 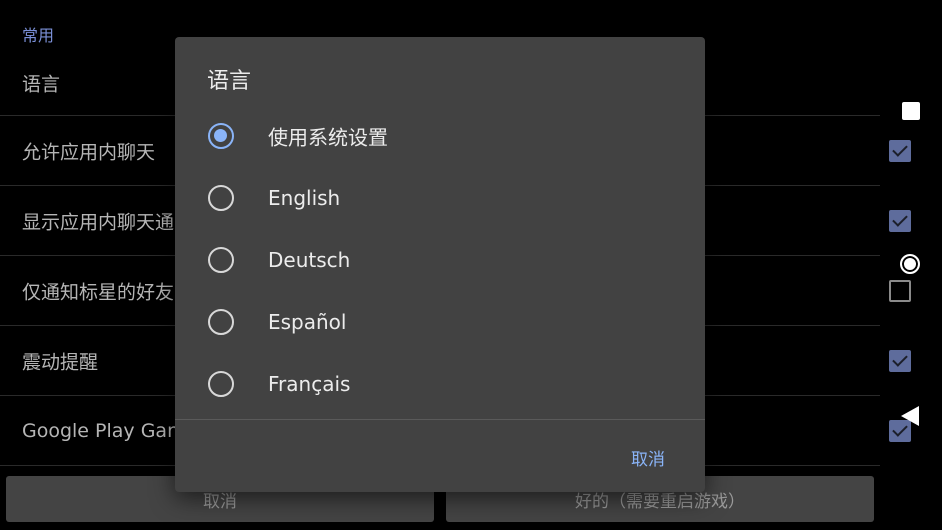 What do you see at coordinates (440, 198) in the screenshot?
I see `language-option-english: English` at bounding box center [440, 198].